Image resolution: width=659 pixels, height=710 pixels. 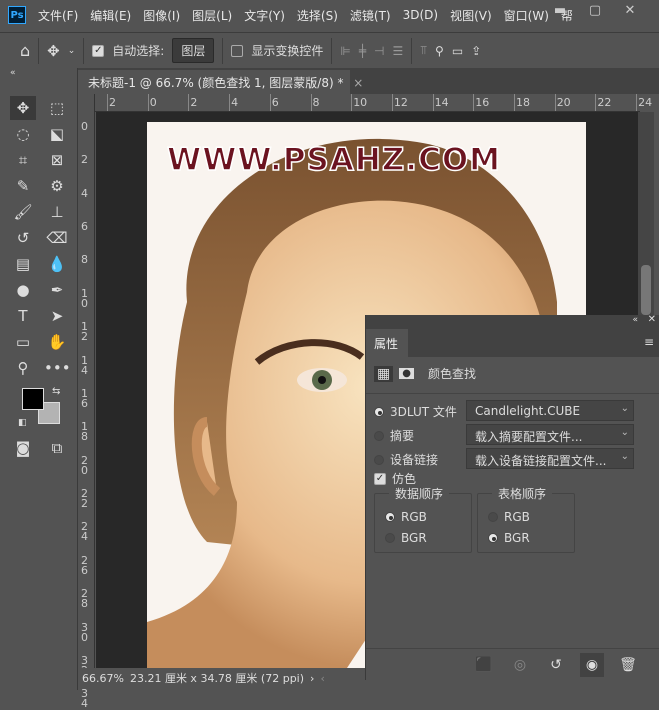 I want to click on rectangle-tool-icon: ▭, so click(x=23, y=342).